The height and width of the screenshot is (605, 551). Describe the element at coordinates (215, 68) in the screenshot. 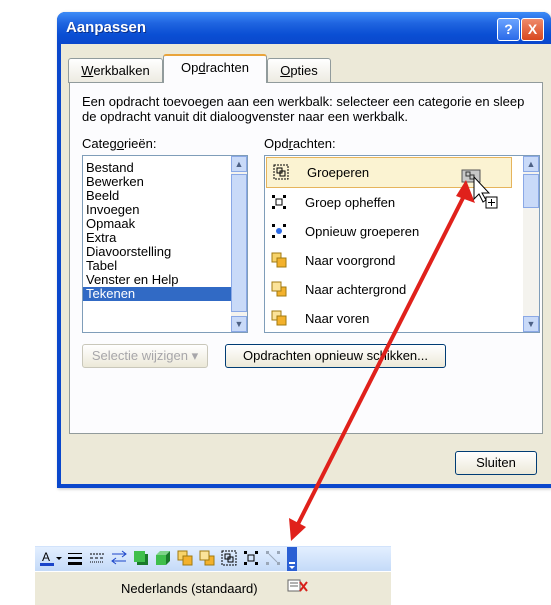

I see `tab-commands: Opdrachten` at that location.